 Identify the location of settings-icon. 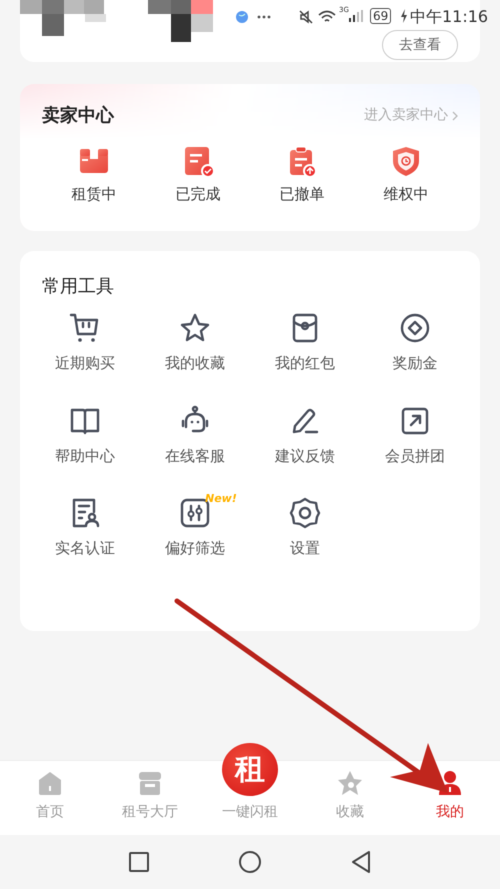
(305, 513).